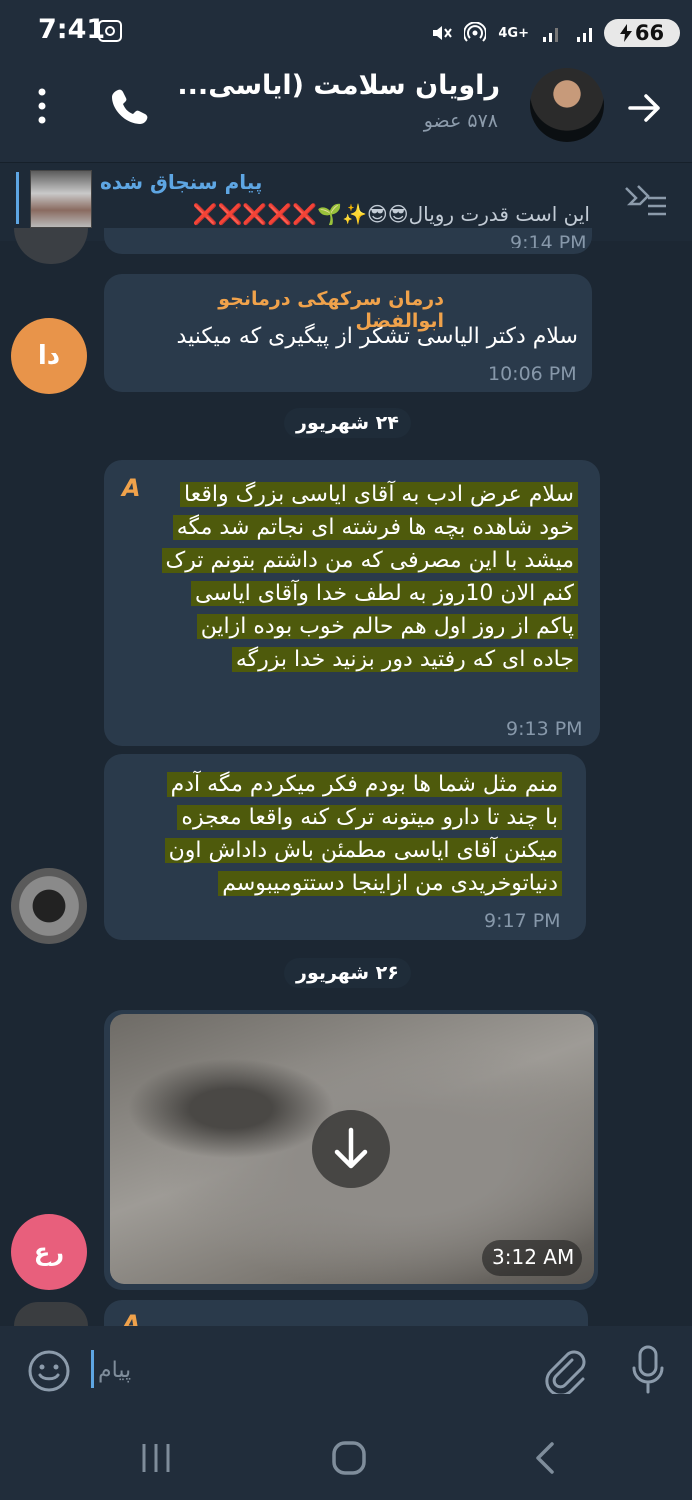  I want to click on sender-avatar: دا, so click(49, 356).